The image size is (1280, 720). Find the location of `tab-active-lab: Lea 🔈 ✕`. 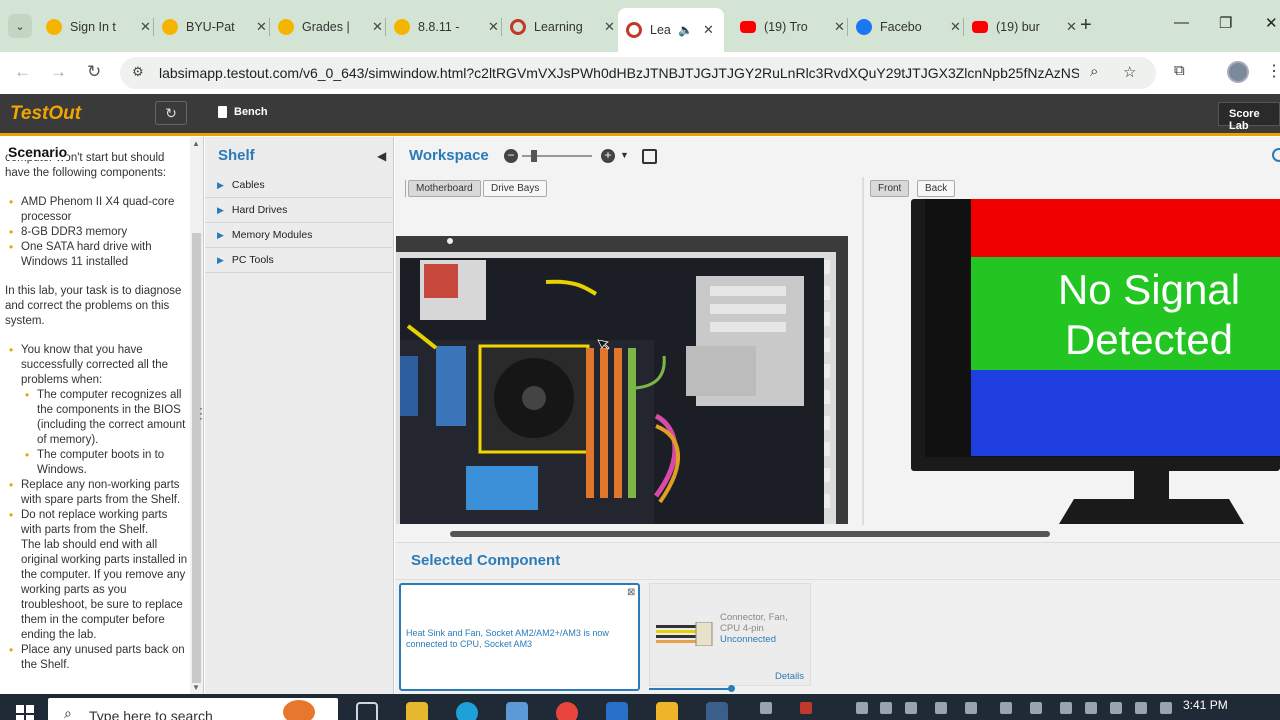

tab-active-lab: Lea 🔈 ✕ is located at coordinates (671, 30).